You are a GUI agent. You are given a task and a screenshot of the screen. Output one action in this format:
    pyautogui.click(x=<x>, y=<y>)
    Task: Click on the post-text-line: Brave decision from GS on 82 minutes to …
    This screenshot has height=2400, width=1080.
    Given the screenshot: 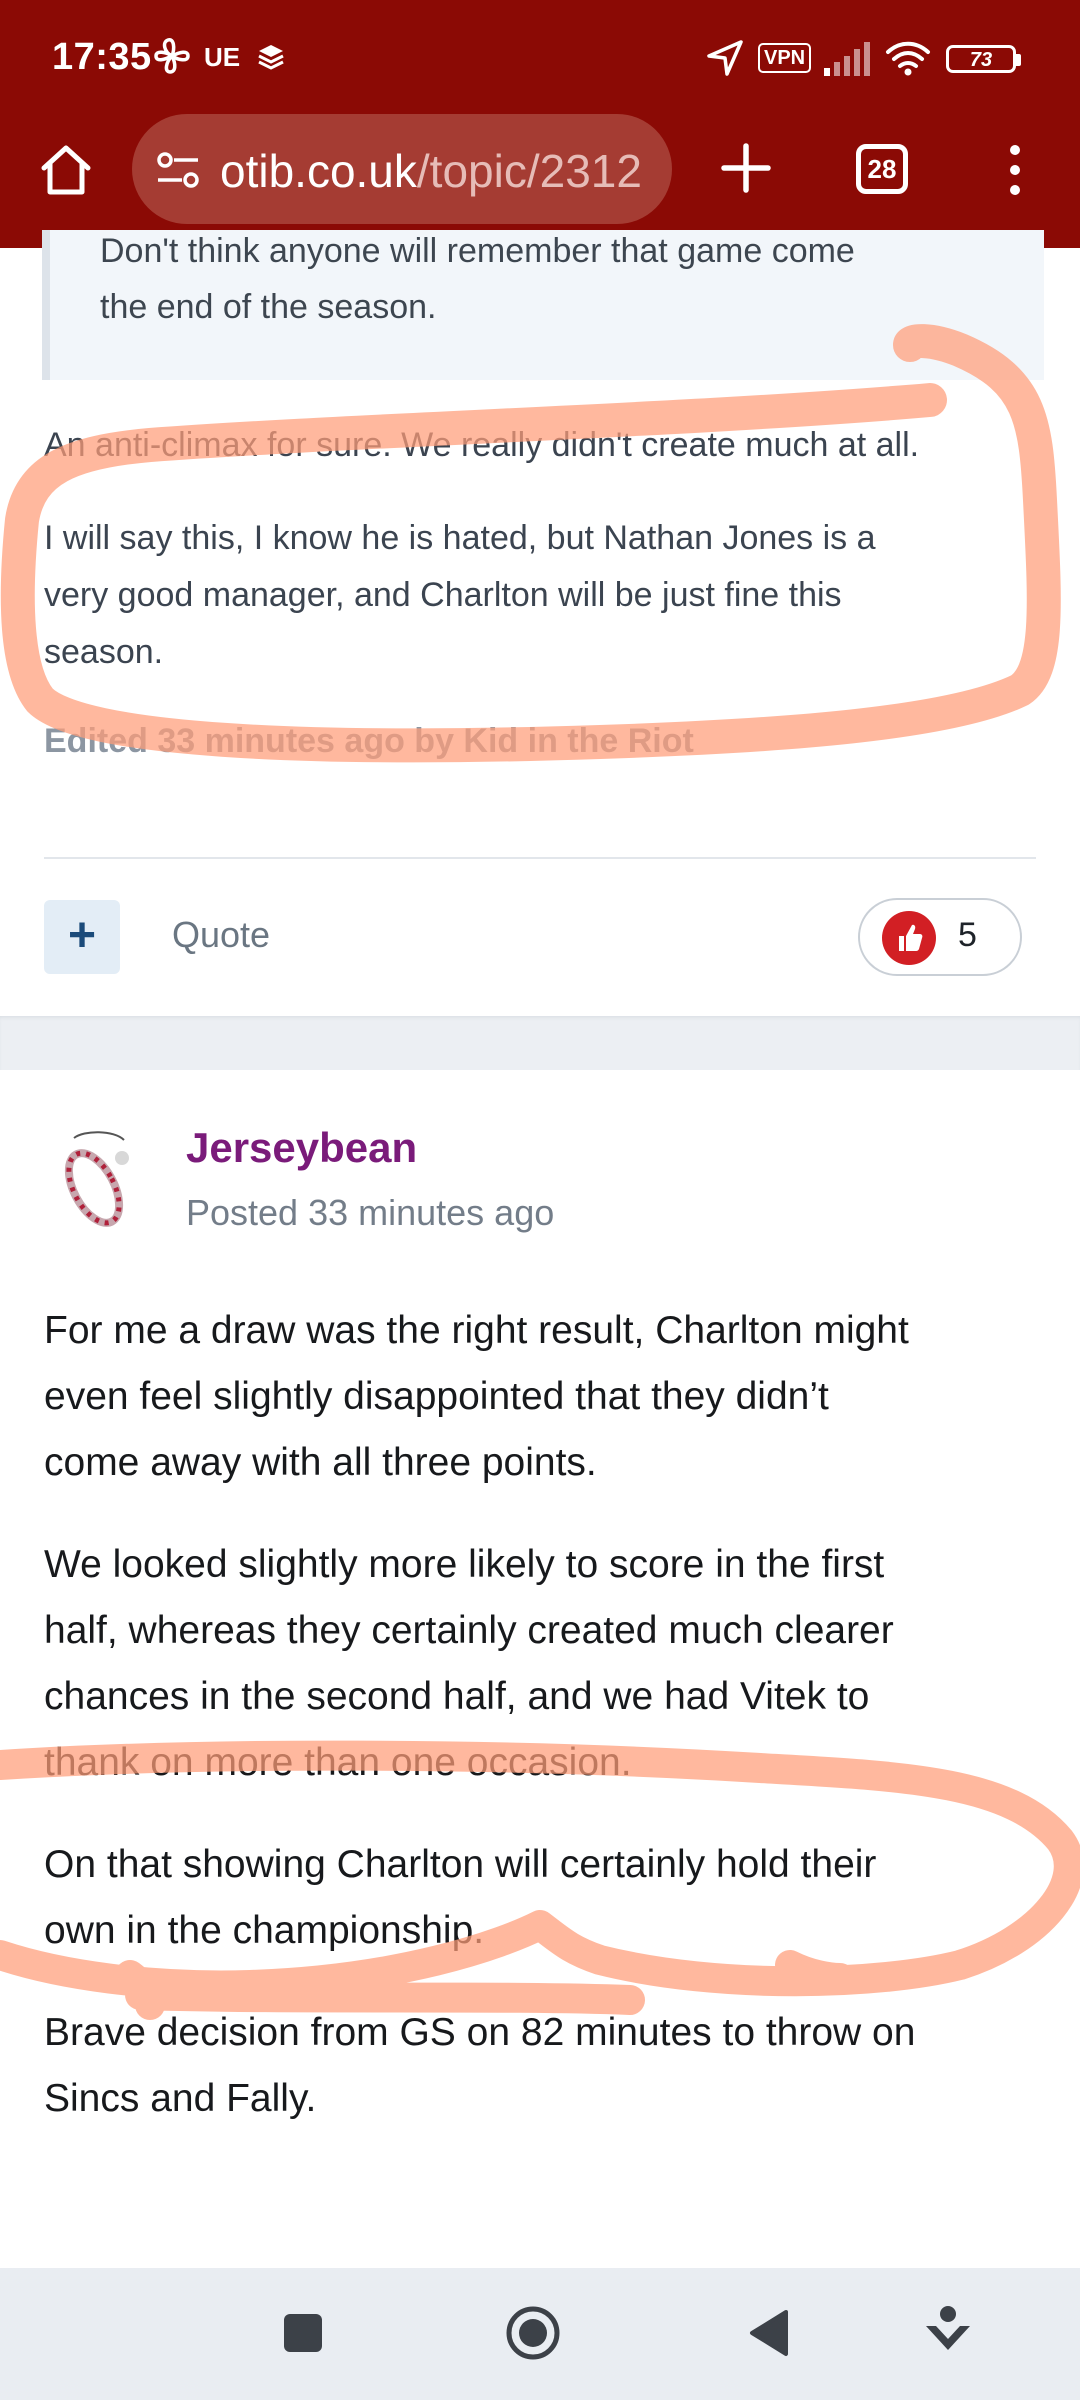 What is the action you would take?
    pyautogui.click(x=480, y=2032)
    